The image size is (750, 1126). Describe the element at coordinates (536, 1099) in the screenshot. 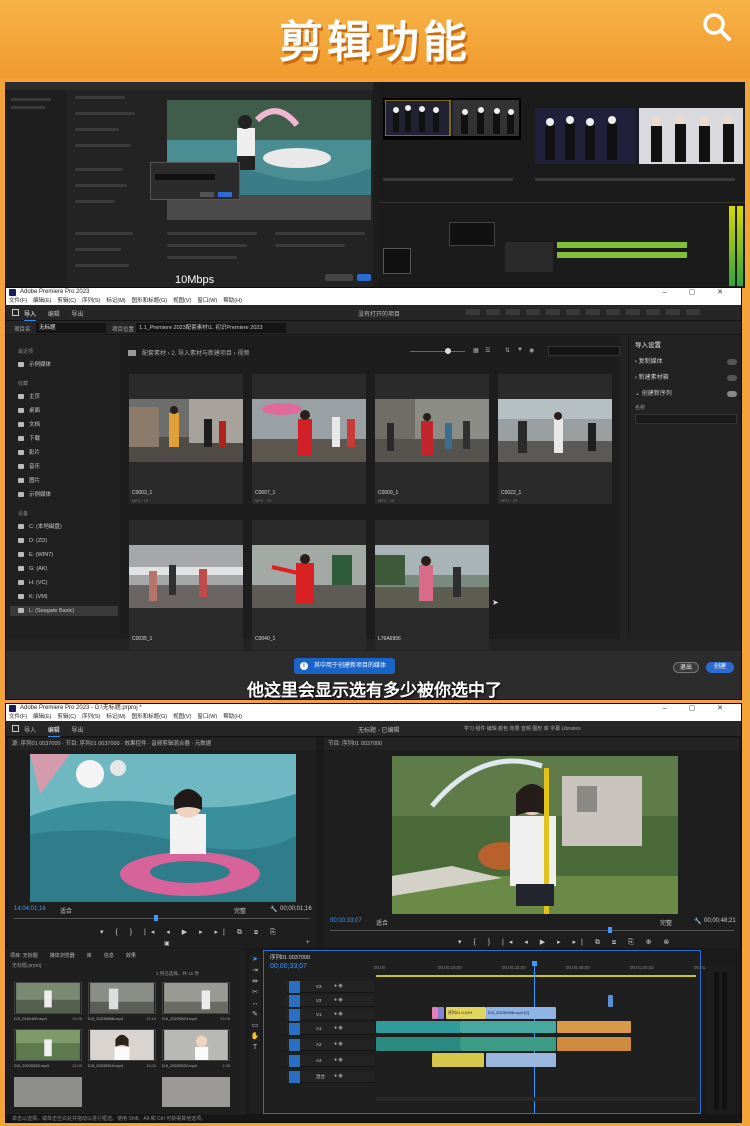

I see `timeline-scrollbar` at that location.